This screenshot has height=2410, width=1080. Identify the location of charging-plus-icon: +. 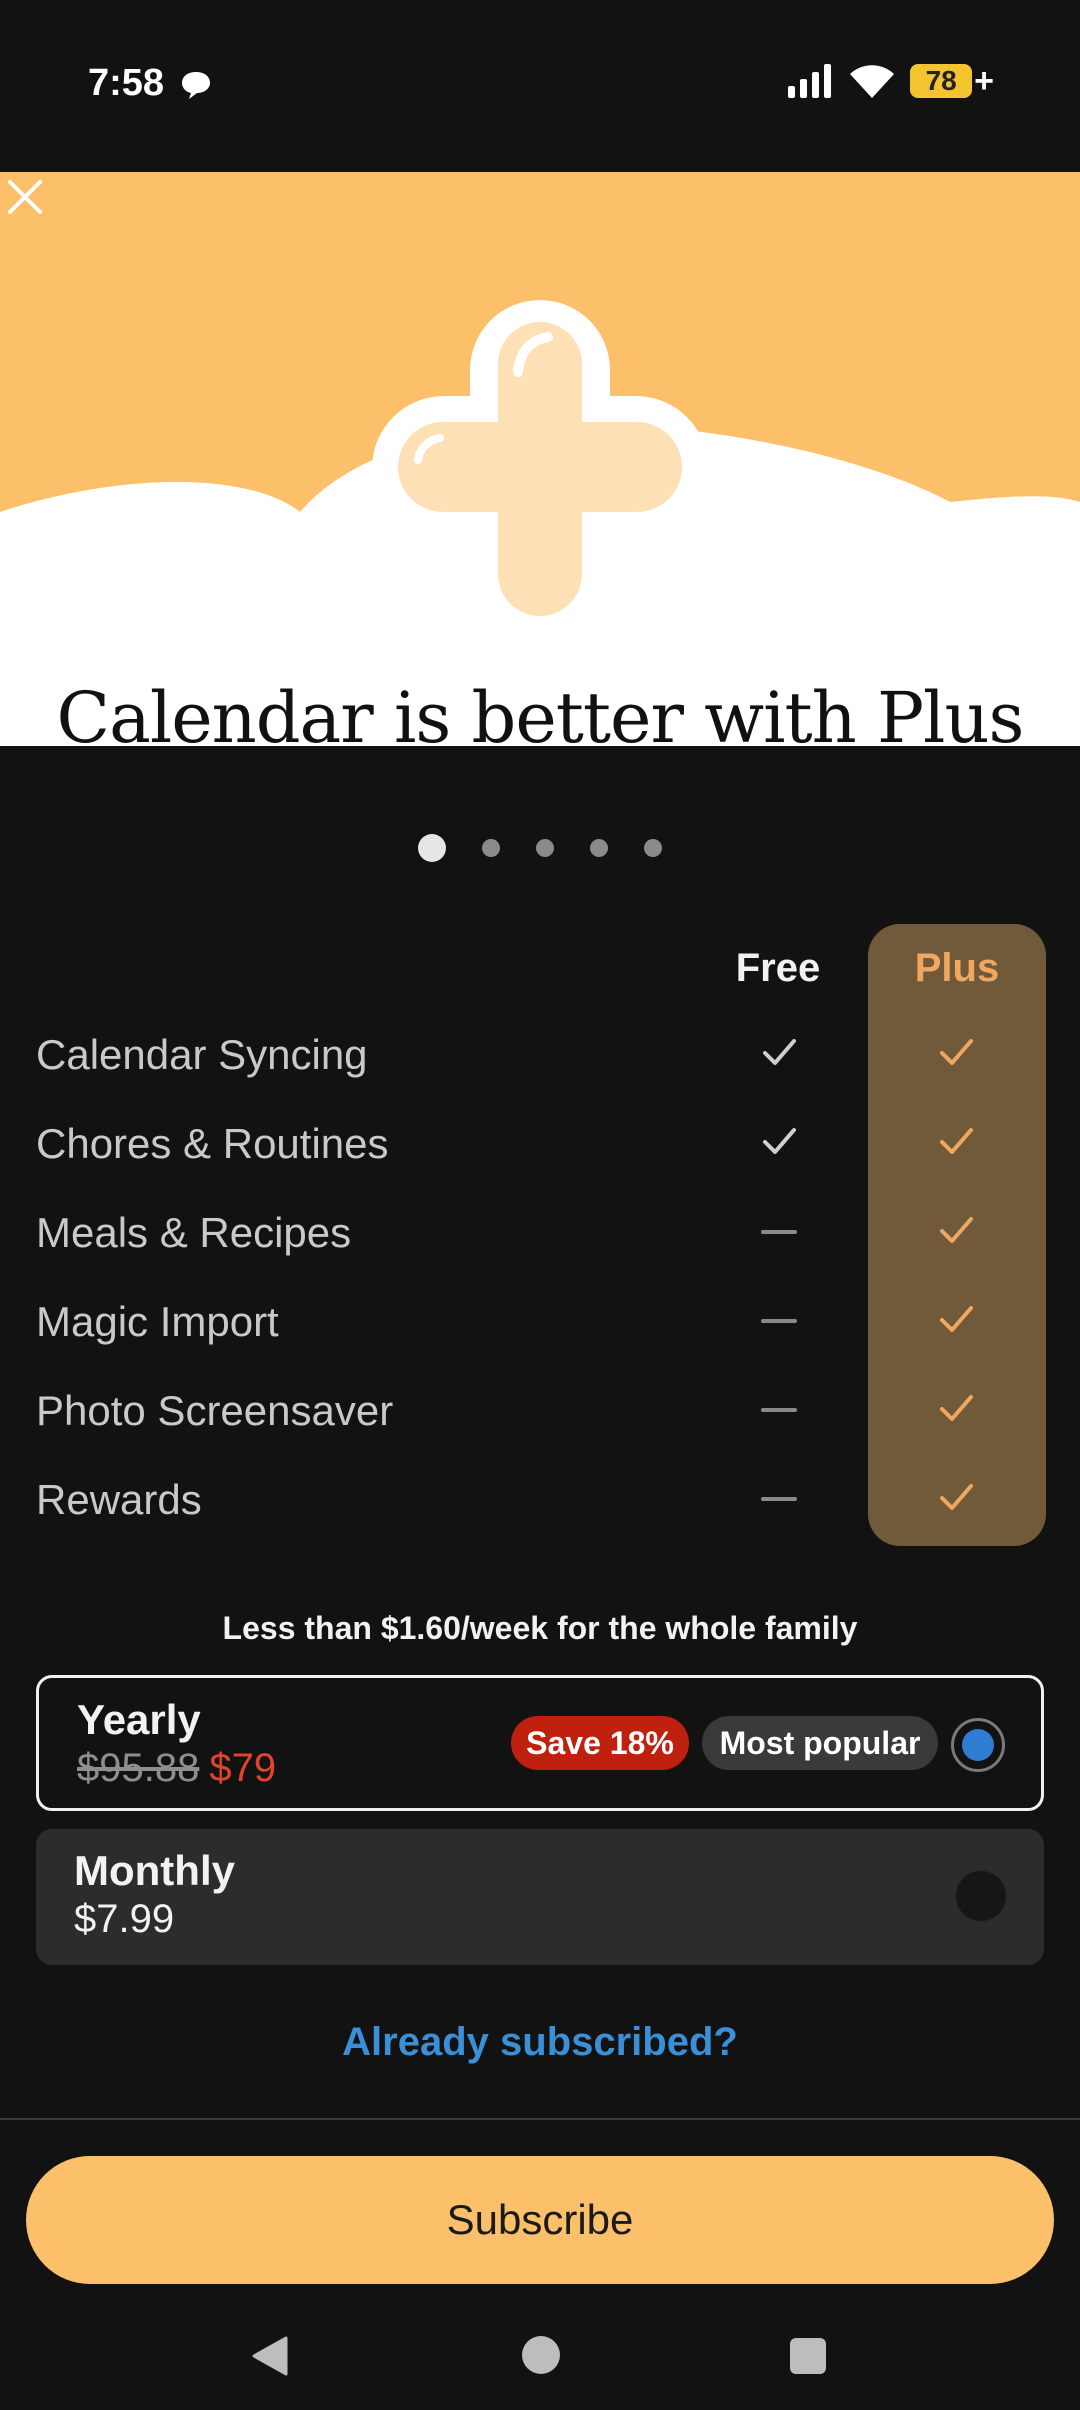
(984, 81).